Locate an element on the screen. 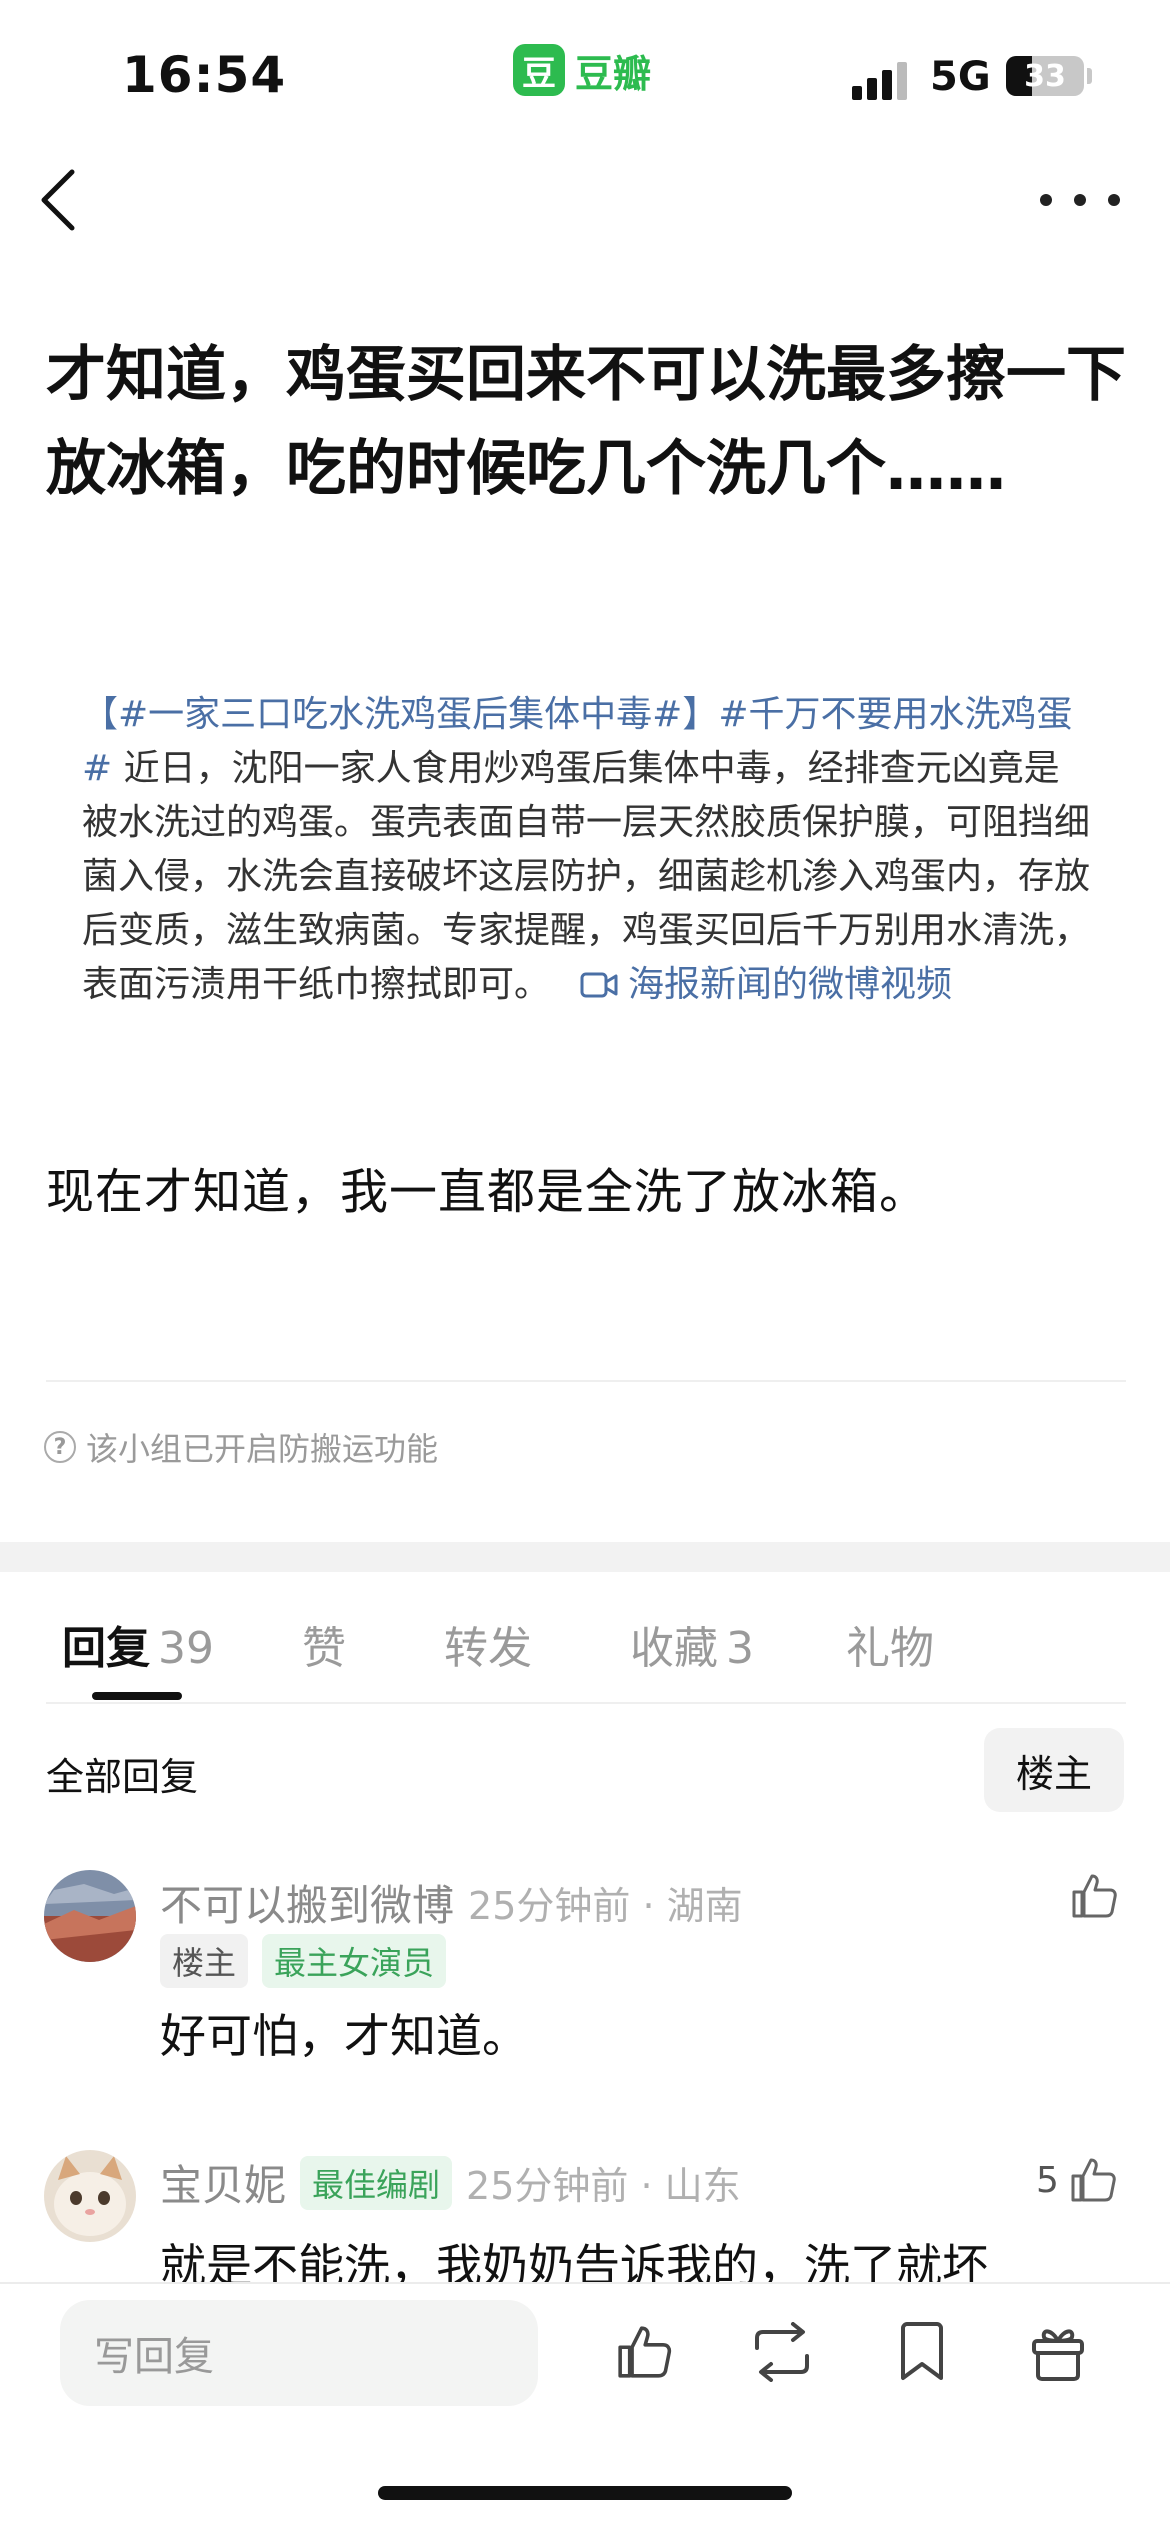  battery-icon: 33 is located at coordinates (1045, 76).